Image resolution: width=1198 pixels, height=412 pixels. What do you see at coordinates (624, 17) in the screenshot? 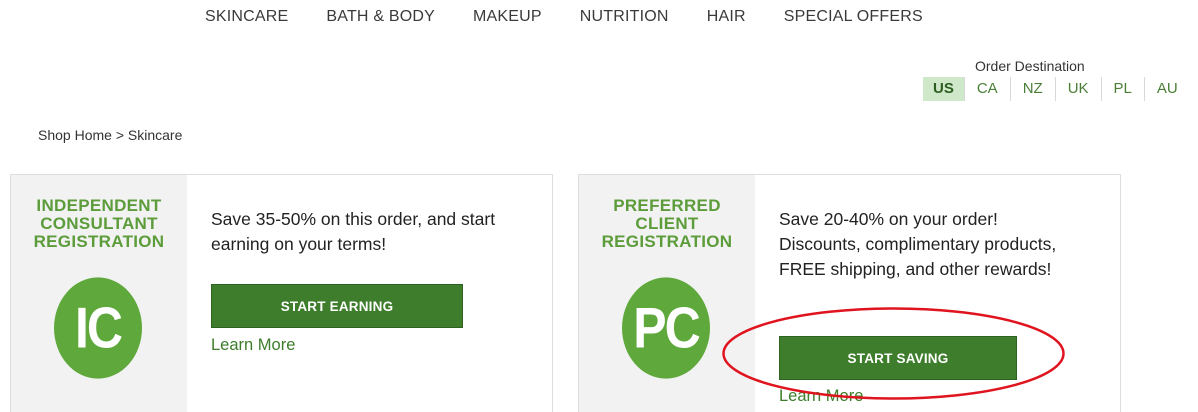
I see `nav-nutrition: NUTRITION` at bounding box center [624, 17].